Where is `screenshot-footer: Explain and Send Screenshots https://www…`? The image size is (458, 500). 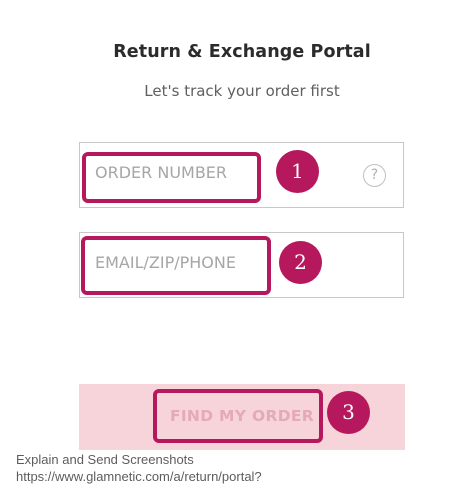 screenshot-footer: Explain and Send Screenshots https://www… is located at coordinates (139, 468).